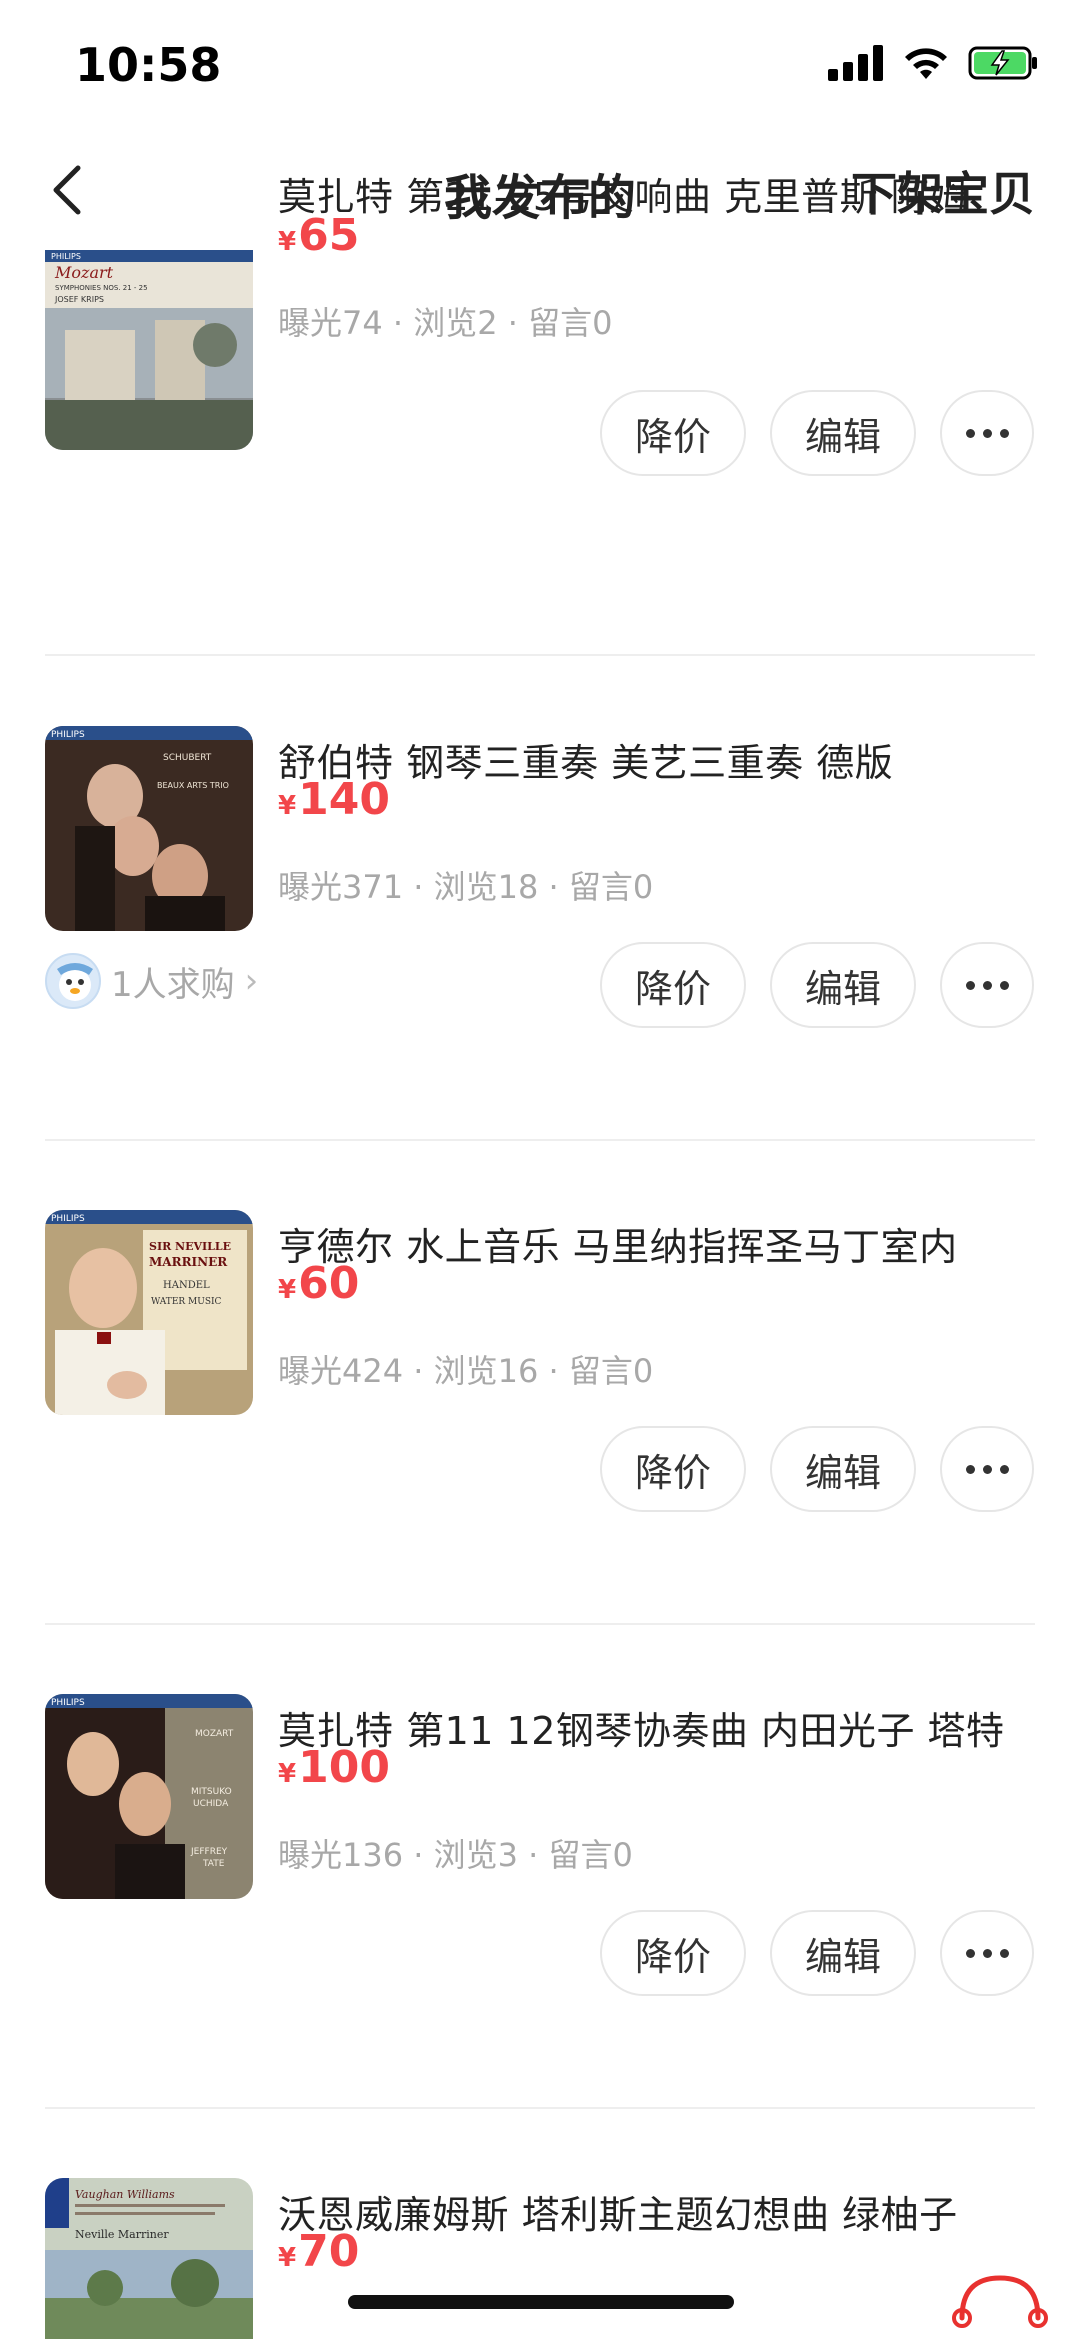  What do you see at coordinates (101, 288) in the screenshot?
I see `cover-label: SYMPHONIES NOS. 21 - 25` at bounding box center [101, 288].